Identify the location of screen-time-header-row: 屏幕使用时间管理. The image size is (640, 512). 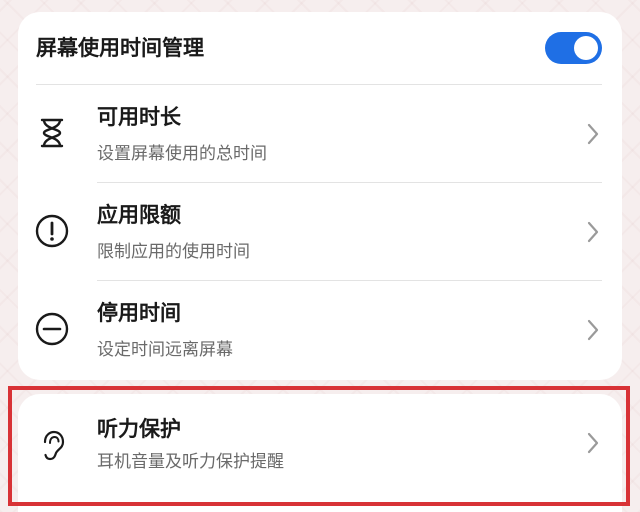
(320, 48).